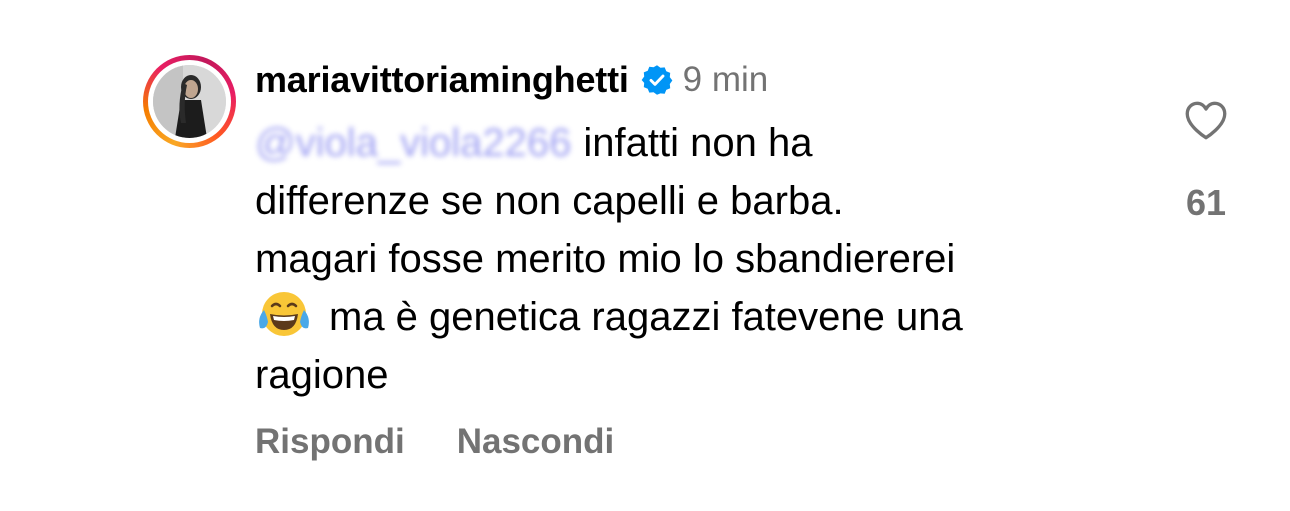 This screenshot has width=1290, height=511. I want to click on avatar-ring-gap, so click(189, 101).